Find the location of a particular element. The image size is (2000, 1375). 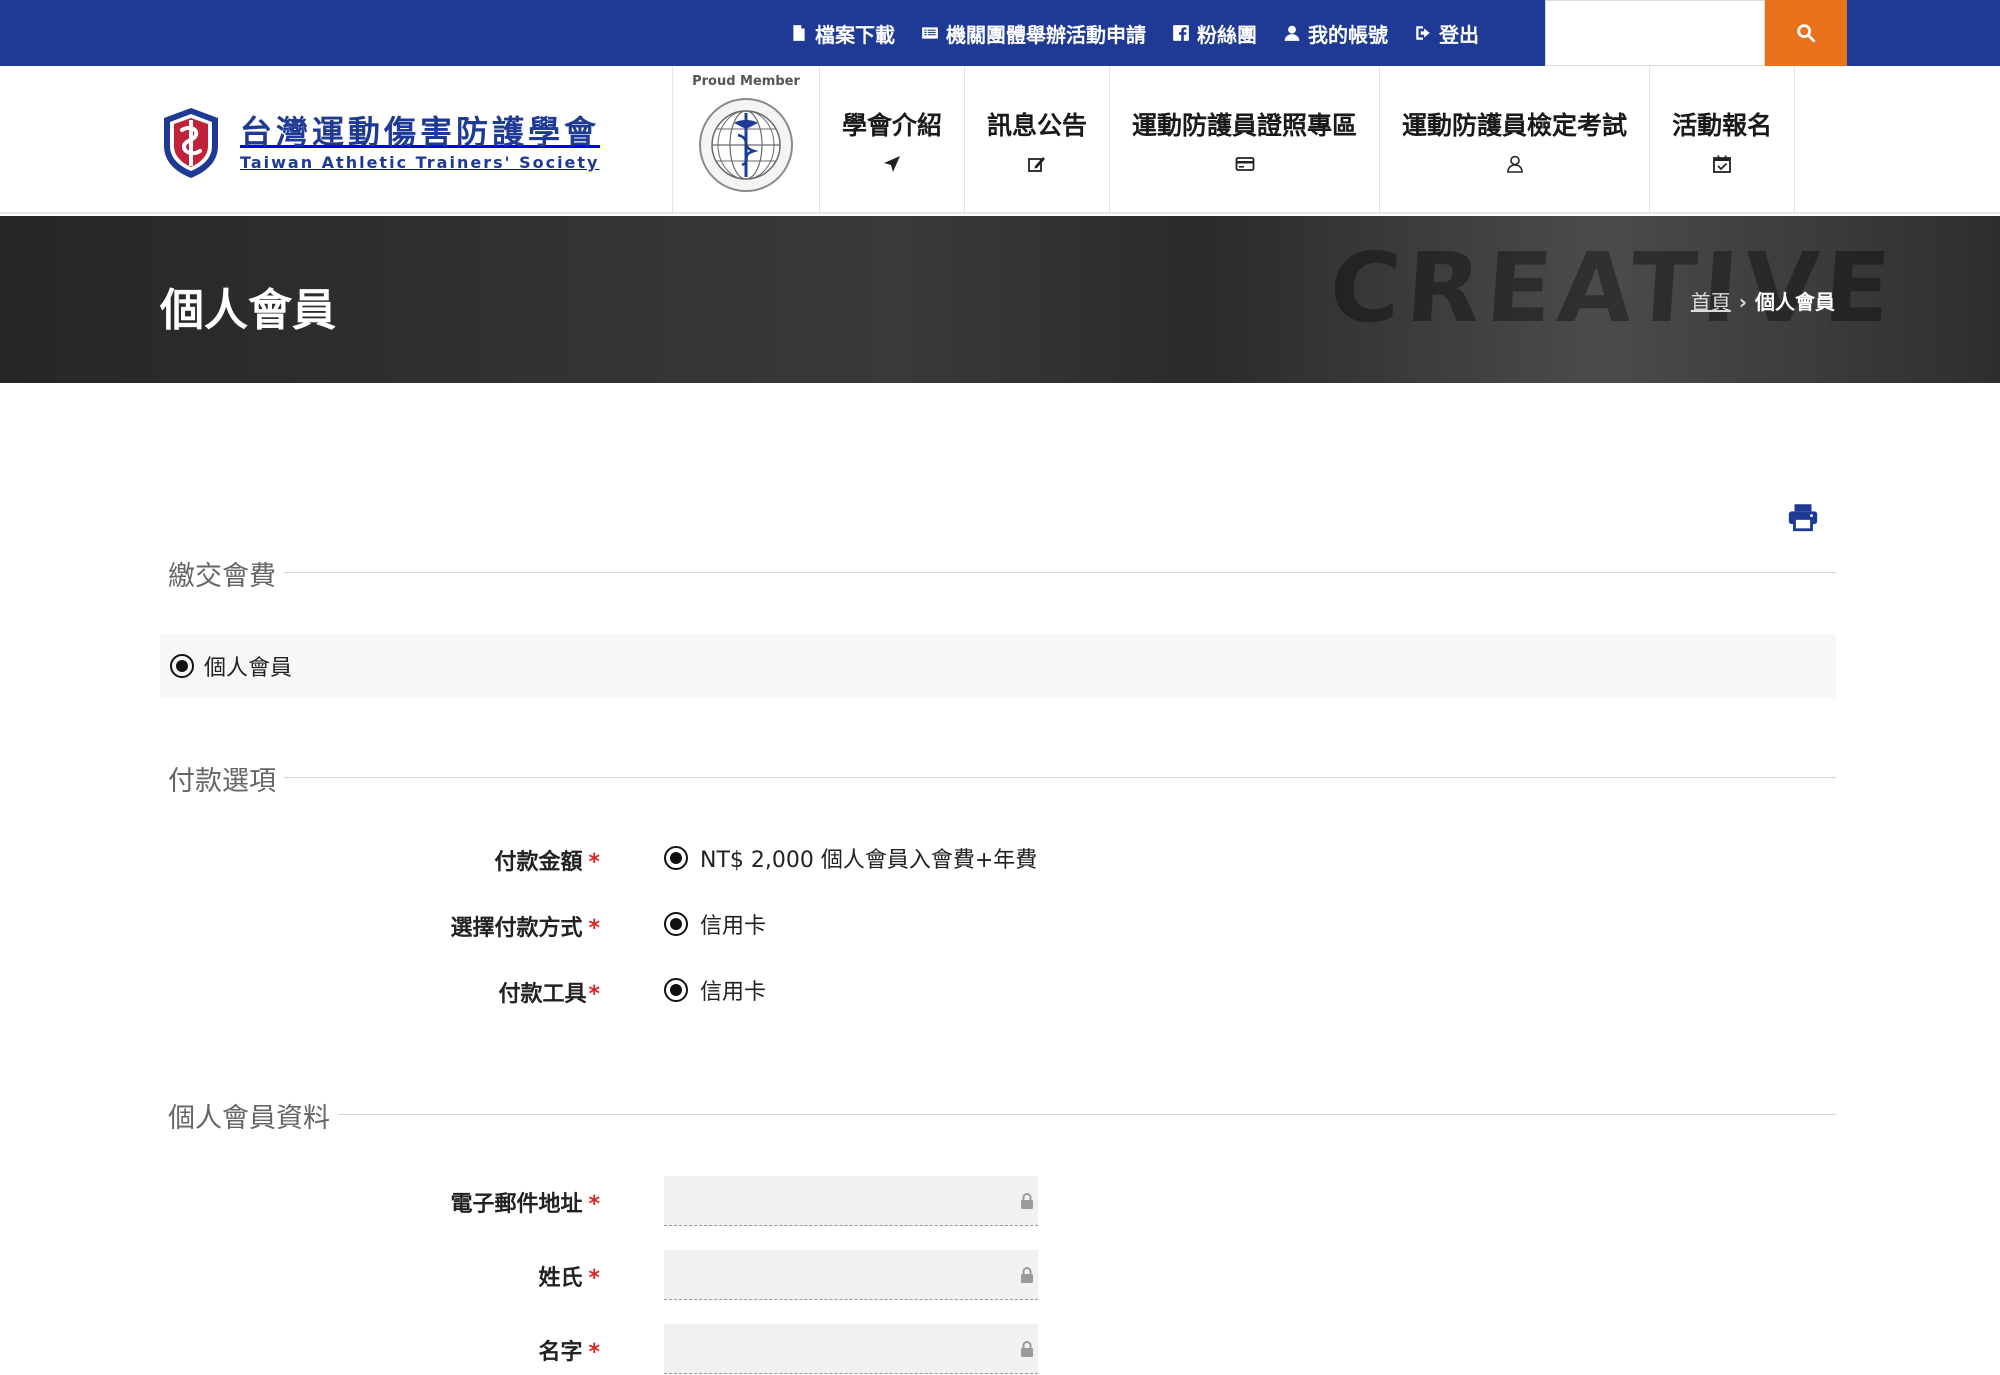

payment-amount-option: NT$ 2,000 個人會員入會費+年費 is located at coordinates (850, 858).